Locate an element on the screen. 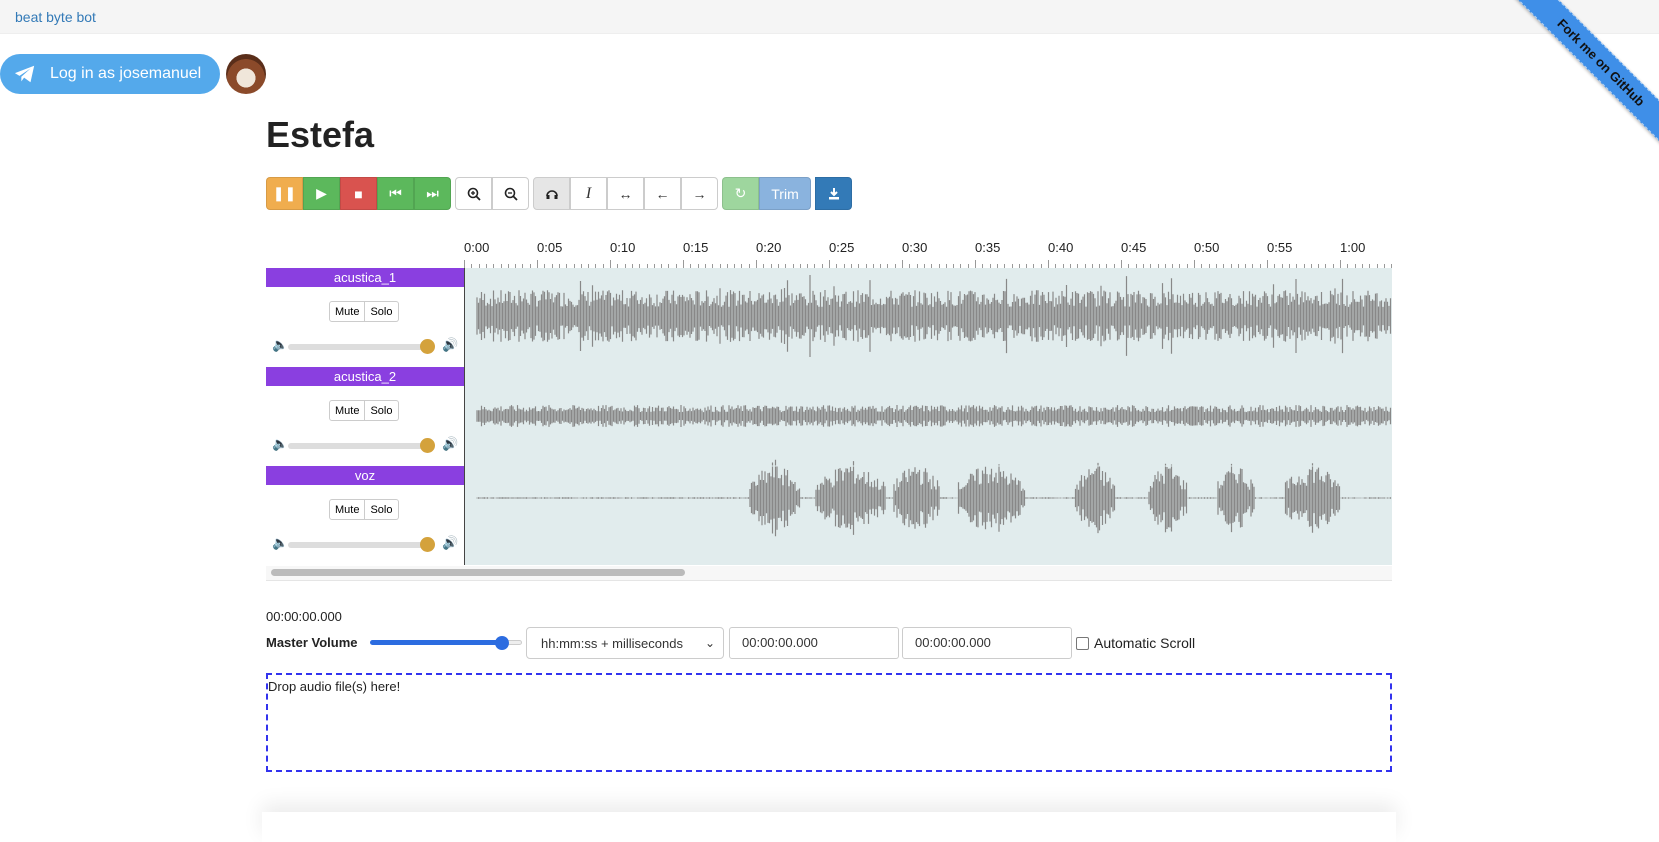 The image size is (1659, 842). timeline-label: 1:00 is located at coordinates (1353, 247).